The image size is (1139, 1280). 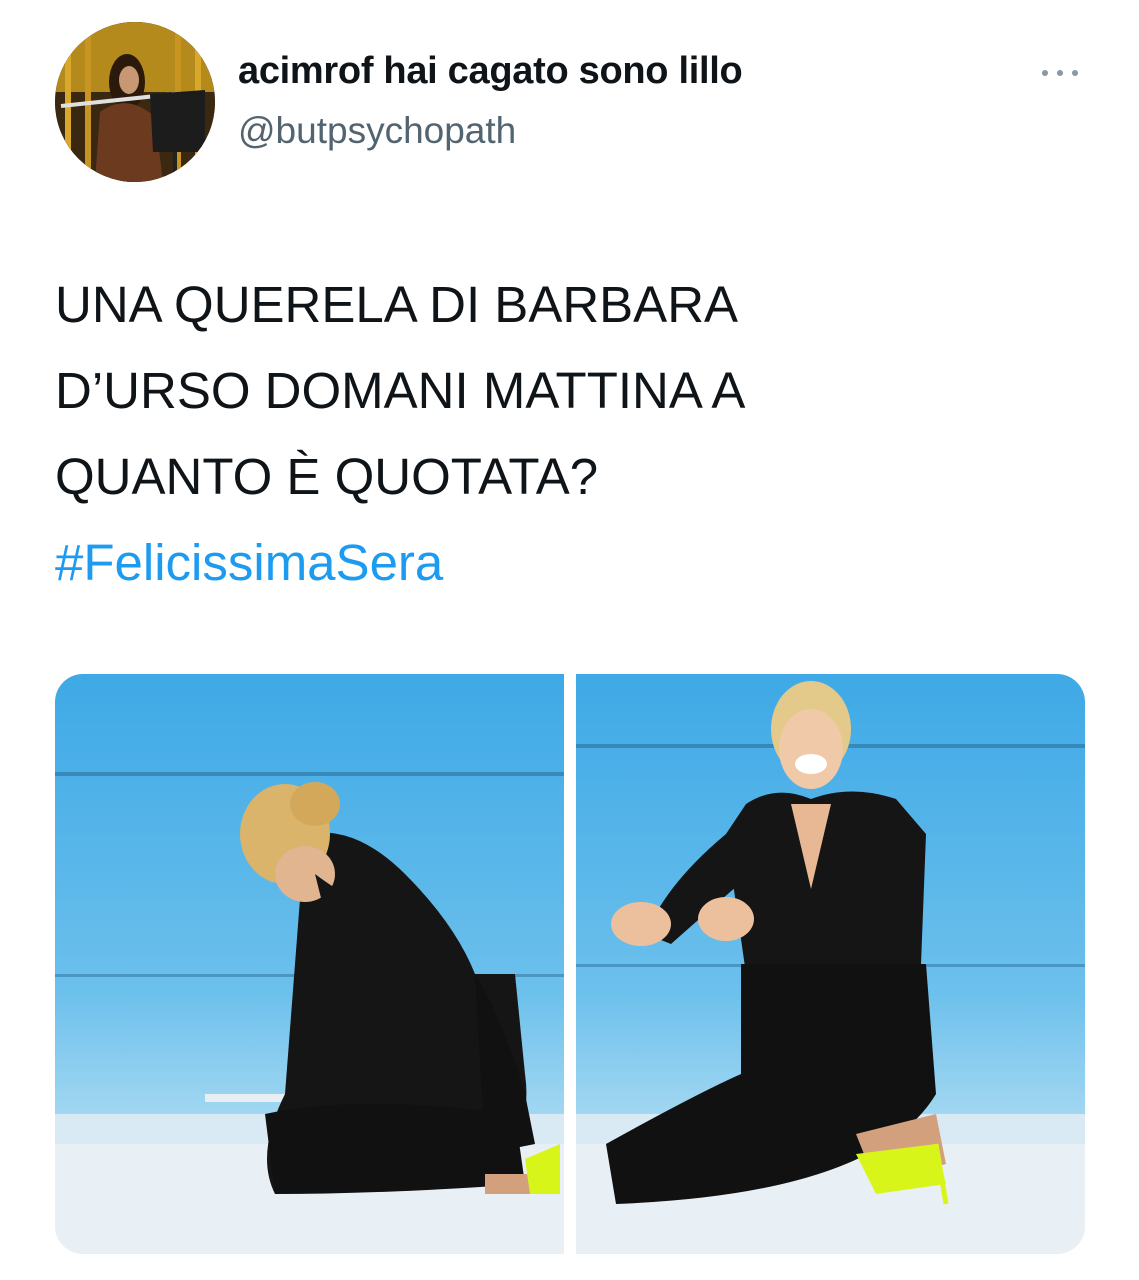 What do you see at coordinates (1060, 73) in the screenshot?
I see `ellipsis-icon` at bounding box center [1060, 73].